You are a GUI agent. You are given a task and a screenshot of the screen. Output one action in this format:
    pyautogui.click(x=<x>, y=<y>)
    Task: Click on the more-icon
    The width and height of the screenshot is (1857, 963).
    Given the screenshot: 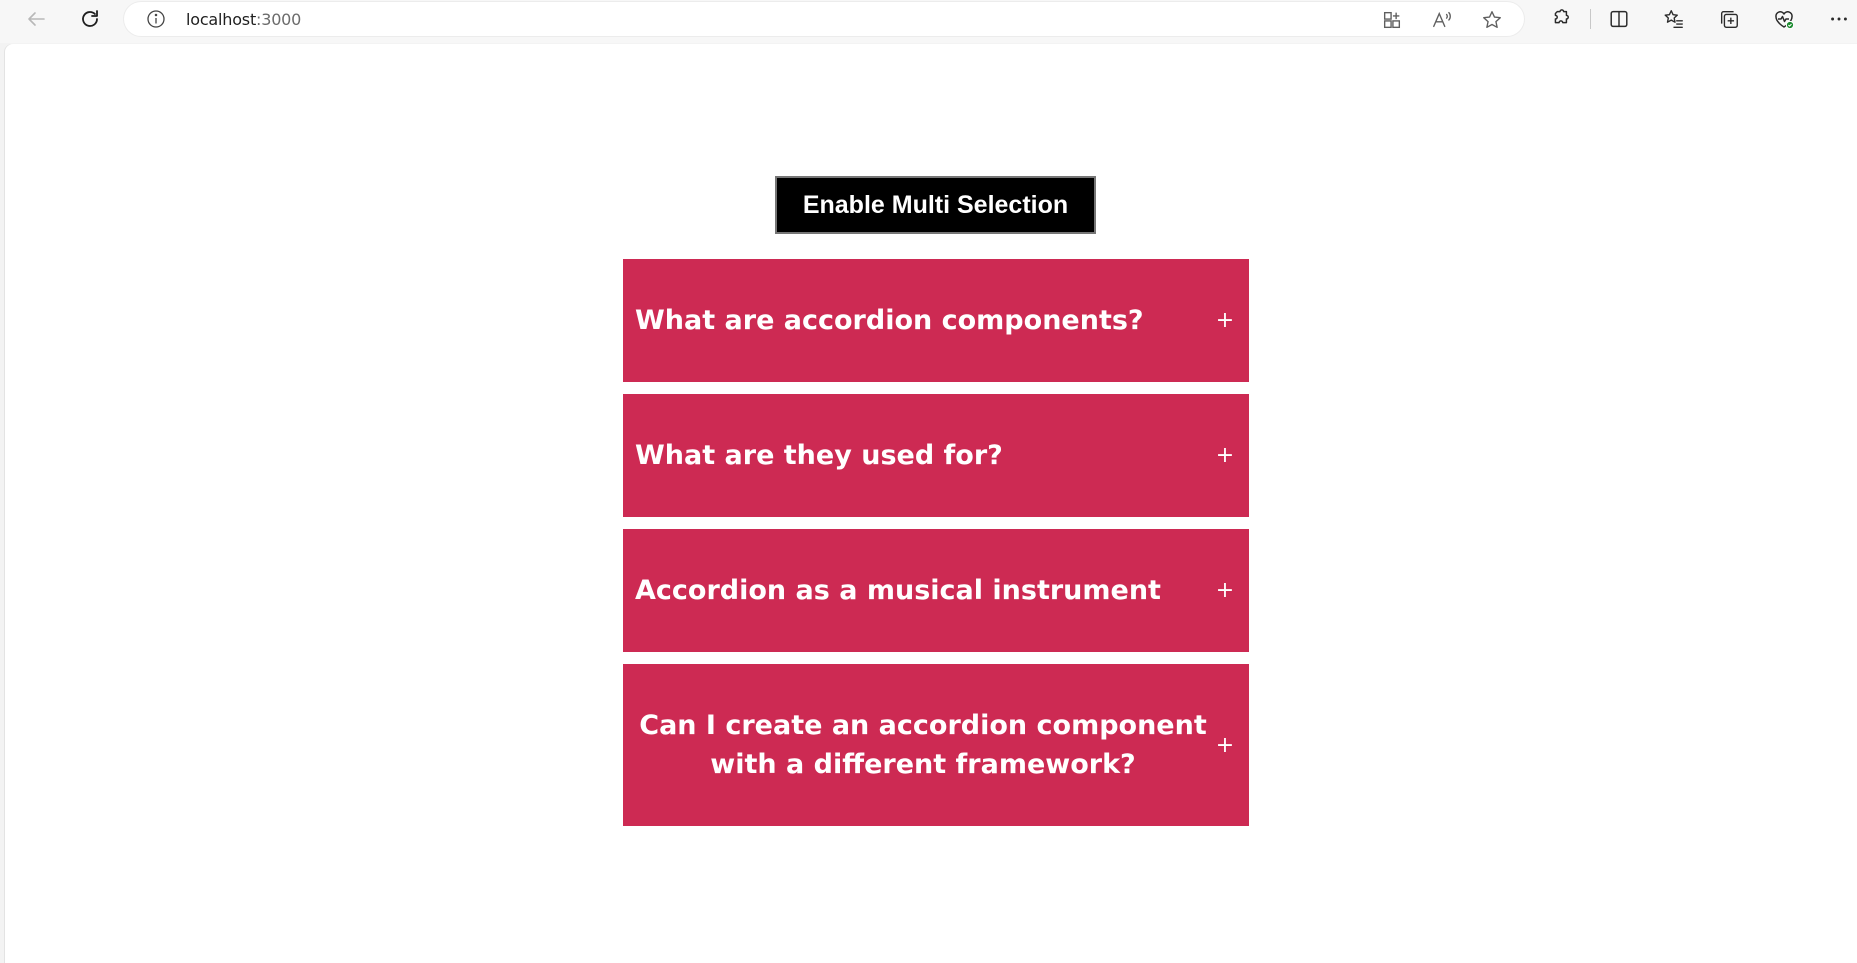 What is the action you would take?
    pyautogui.click(x=1839, y=19)
    